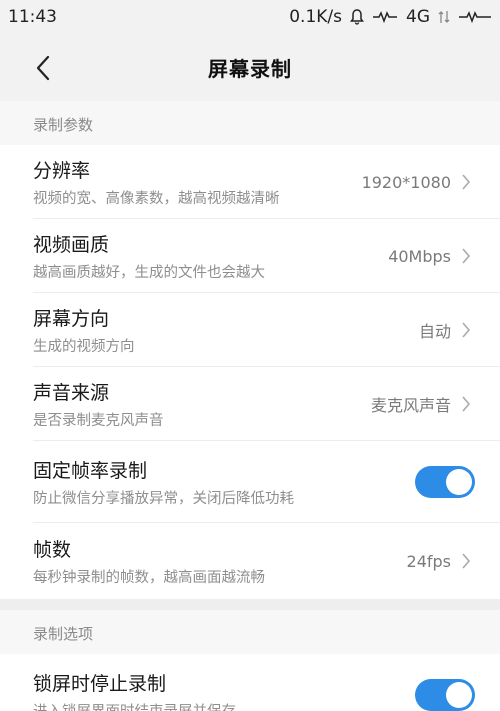 Image resolution: width=500 pixels, height=711 pixels. Describe the element at coordinates (418, 16) in the screenshot. I see `network-type: 4G` at that location.